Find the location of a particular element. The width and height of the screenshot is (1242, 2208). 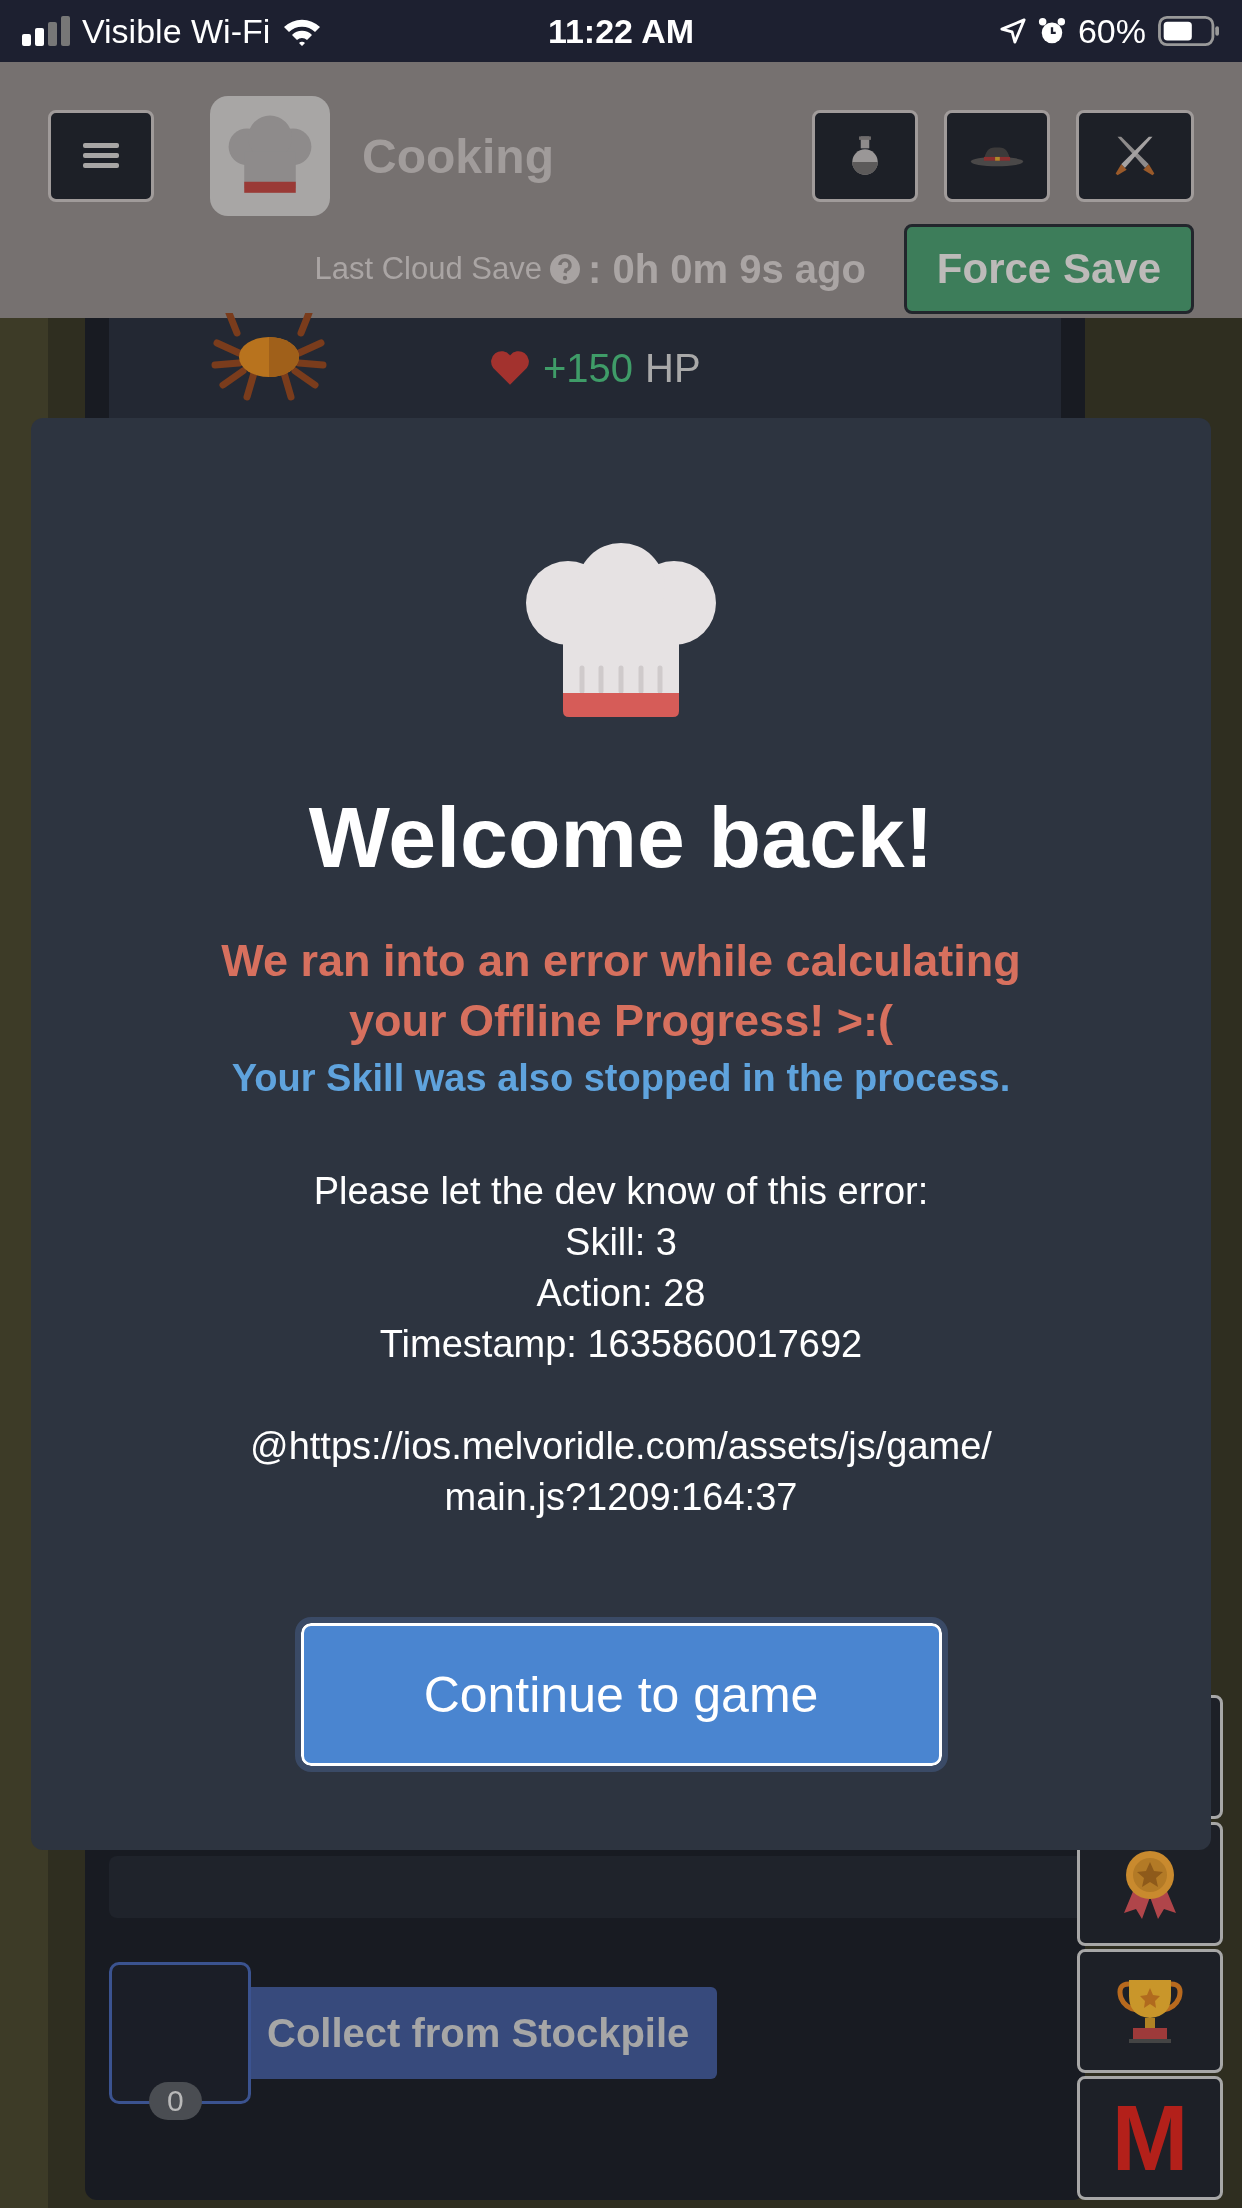

battery-percent: 60% is located at coordinates (1111, 31).